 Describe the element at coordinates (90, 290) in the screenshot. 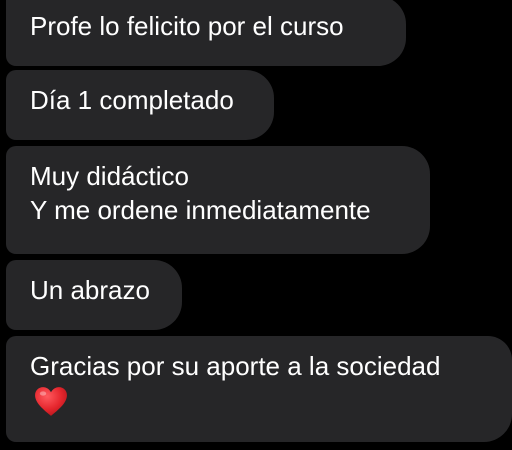

I see `message-text: Un abrazo` at that location.